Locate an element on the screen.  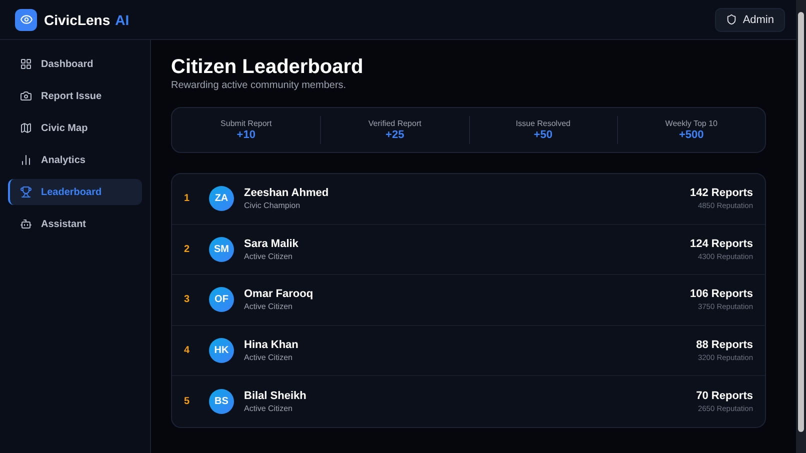
app-name: CivicLens AI is located at coordinates (87, 20).